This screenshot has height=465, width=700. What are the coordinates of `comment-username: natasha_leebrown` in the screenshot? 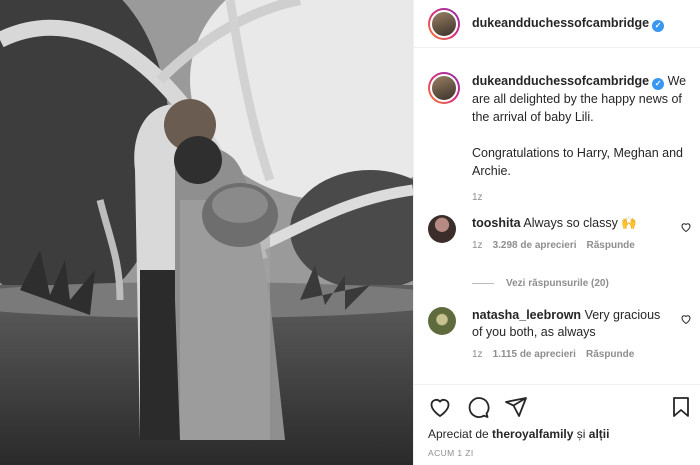 It's located at (526, 315).